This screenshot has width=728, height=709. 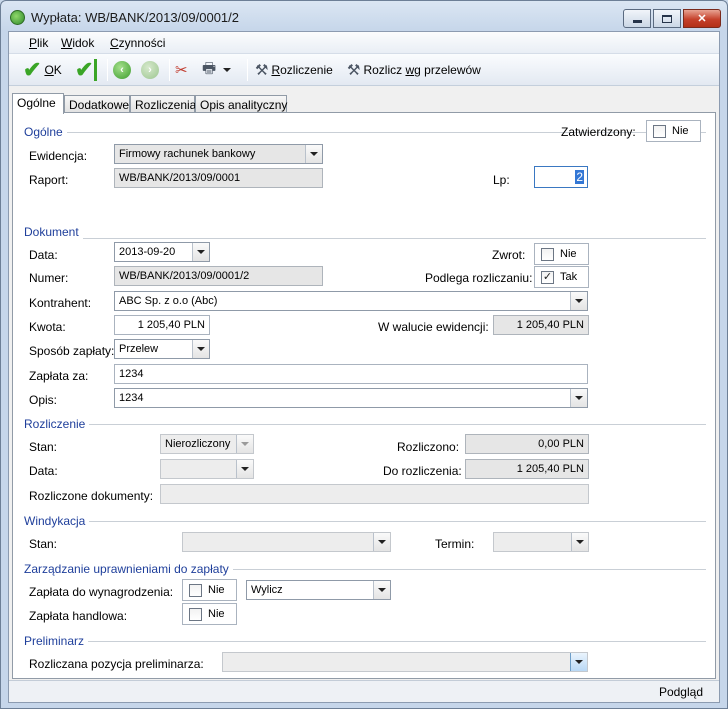 I want to click on tab-rozliczenia: Rozliczenia, so click(x=163, y=104).